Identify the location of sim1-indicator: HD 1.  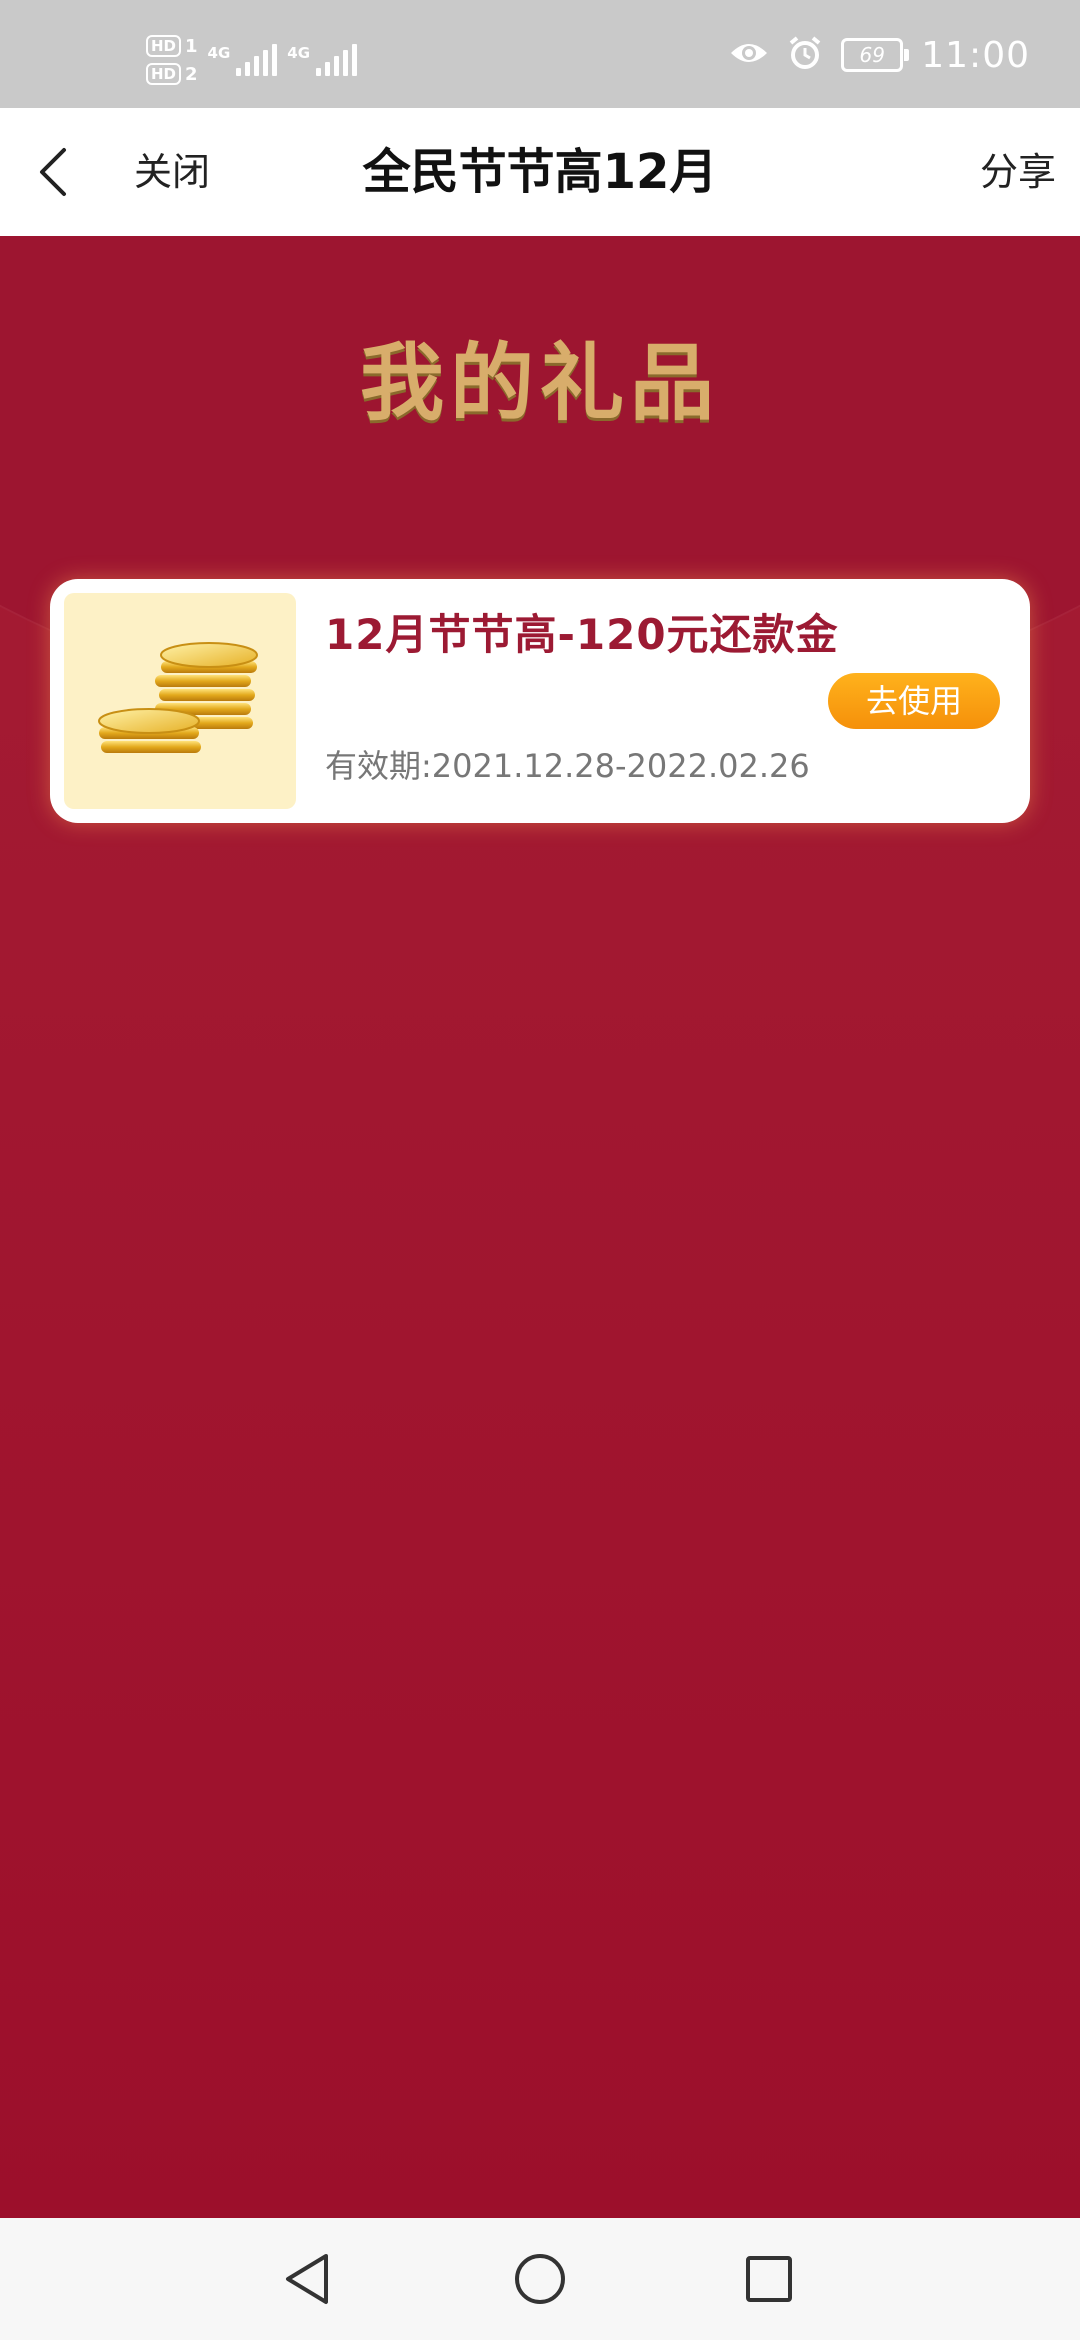
(172, 46).